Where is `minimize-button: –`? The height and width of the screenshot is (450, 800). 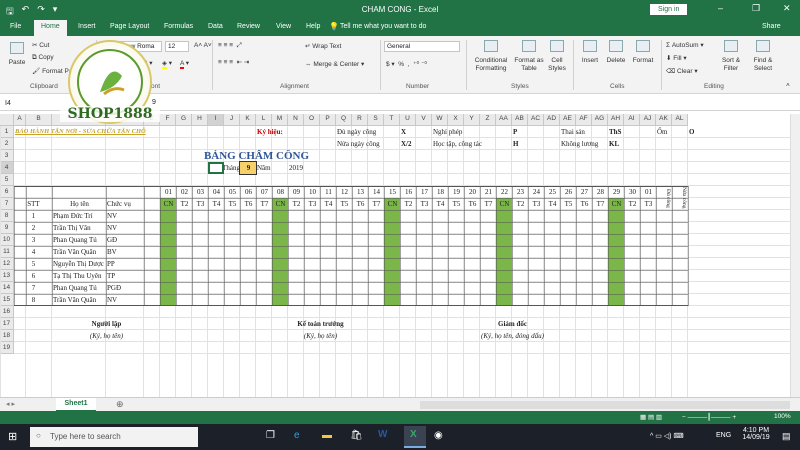 minimize-button: – is located at coordinates (720, 8).